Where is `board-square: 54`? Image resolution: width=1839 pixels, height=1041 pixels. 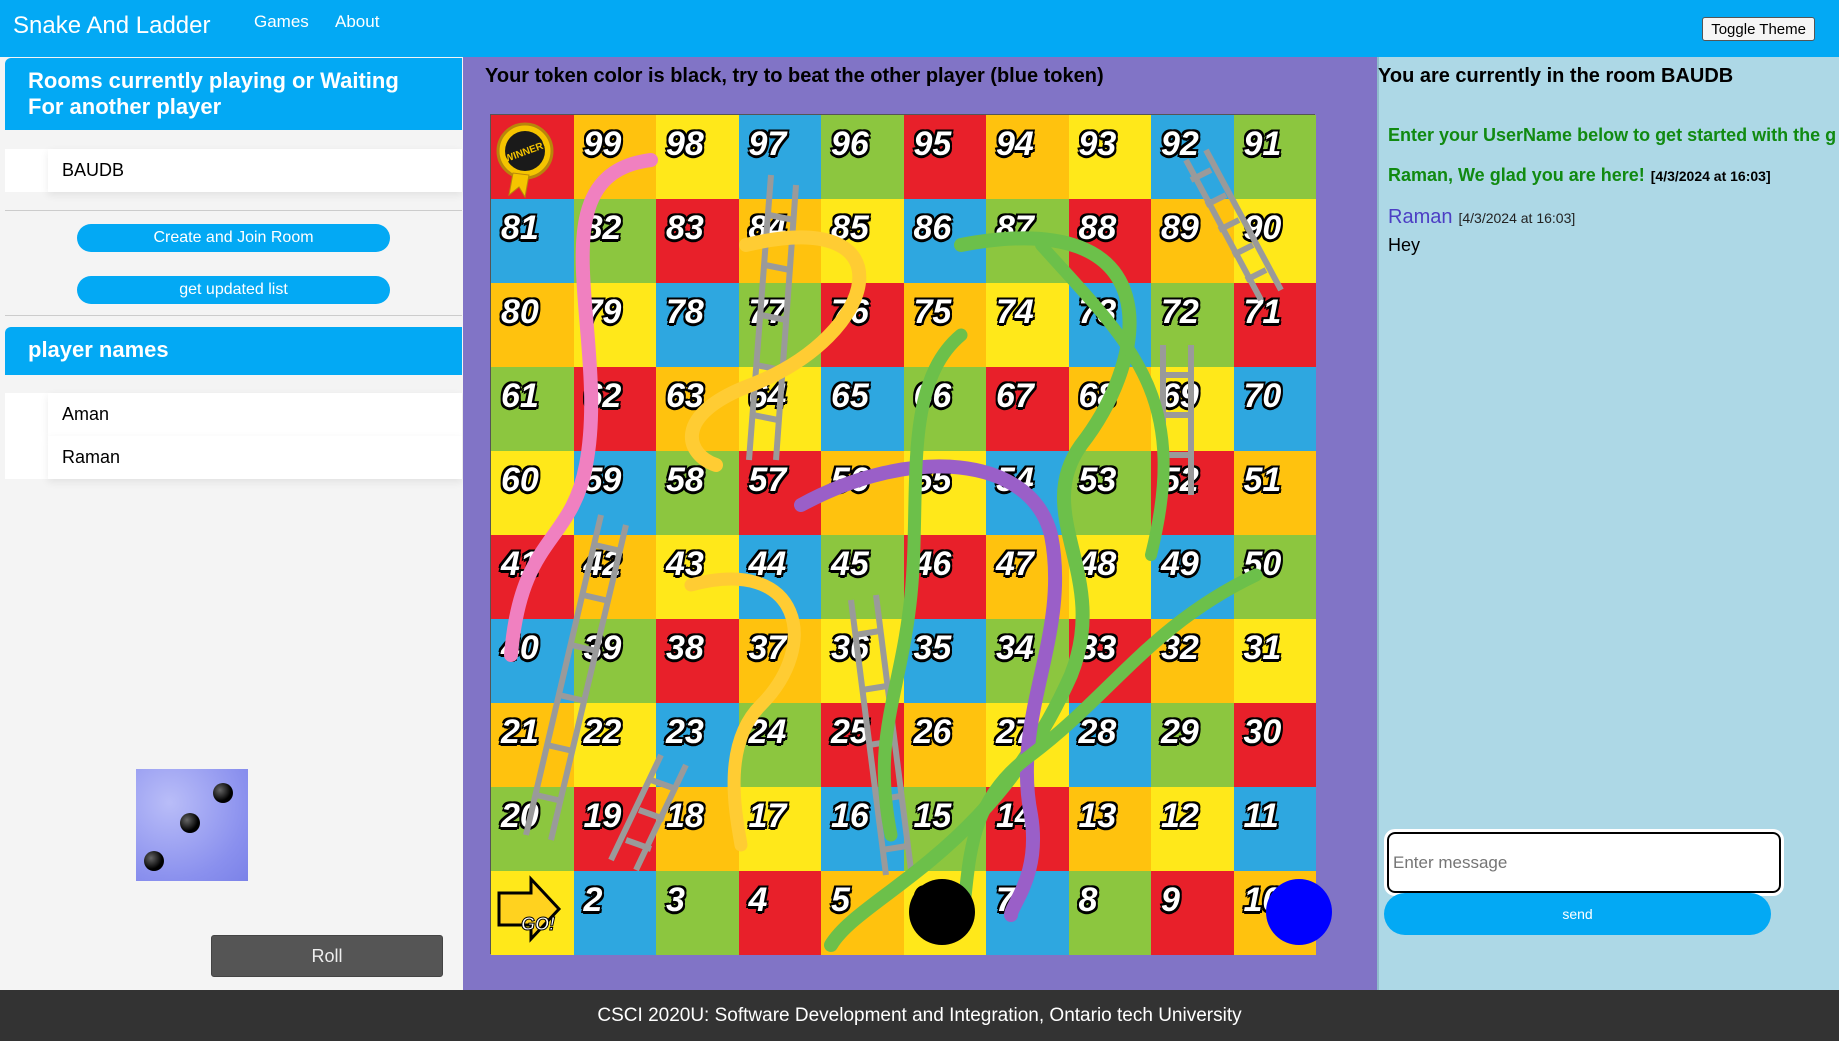
board-square: 54 is located at coordinates (1027, 493).